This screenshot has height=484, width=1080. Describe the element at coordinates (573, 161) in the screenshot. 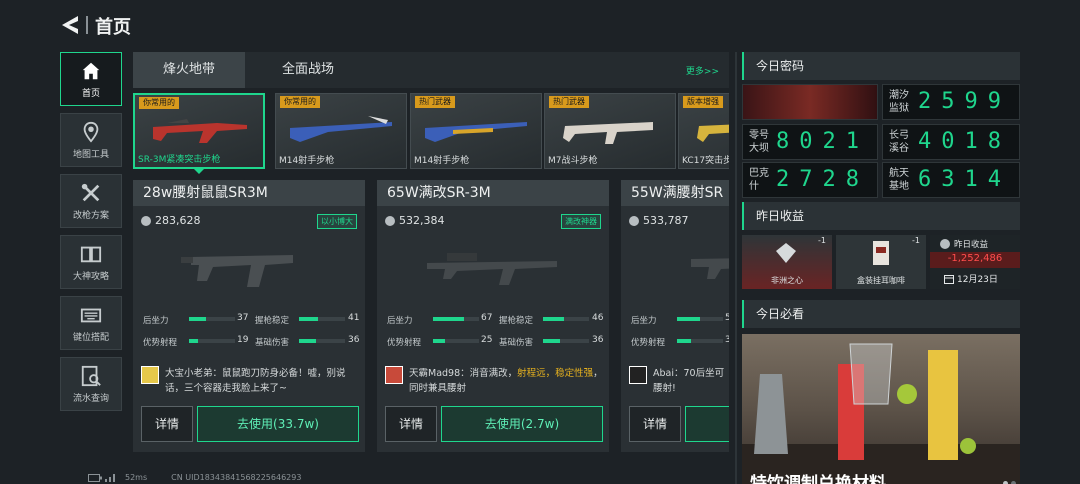

I see `thumb-name: M7战斗步枪` at that location.